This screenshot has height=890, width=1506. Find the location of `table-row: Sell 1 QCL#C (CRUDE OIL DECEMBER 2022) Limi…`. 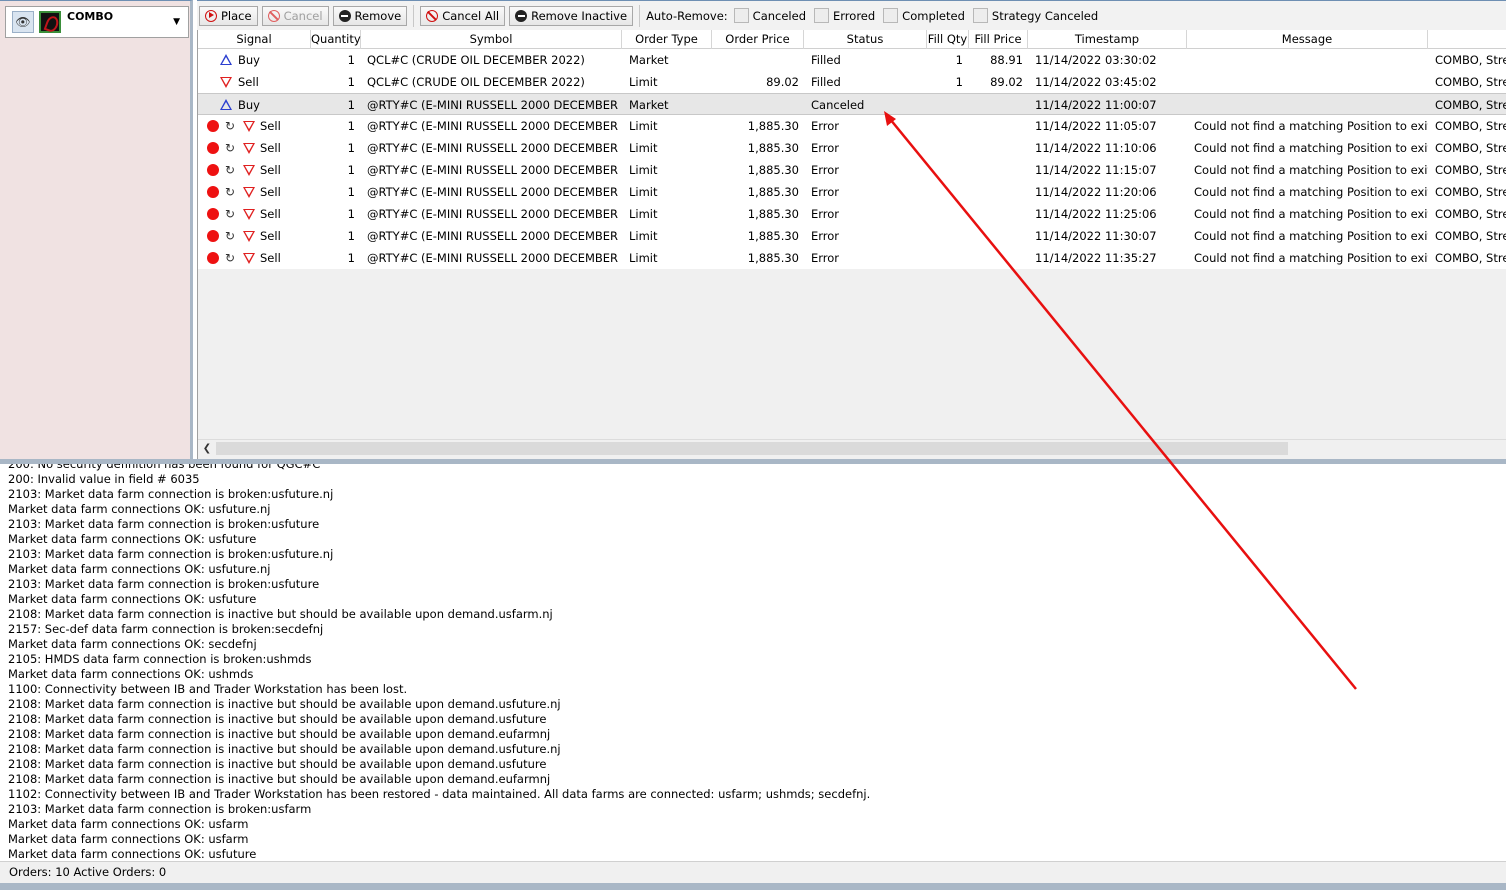

table-row: Sell 1 QCL#C (CRUDE OIL DECEMBER 2022) Limi… is located at coordinates (852, 82).